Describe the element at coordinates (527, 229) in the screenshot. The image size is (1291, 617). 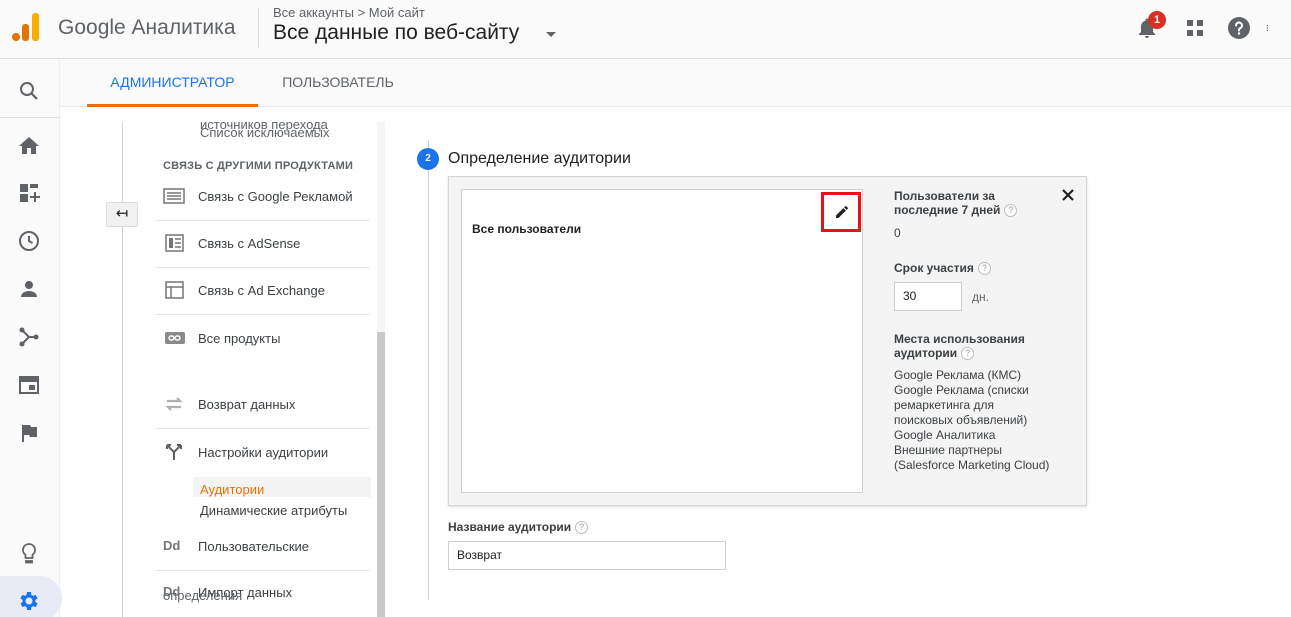
I see `segment-name: Все пользователи` at that location.